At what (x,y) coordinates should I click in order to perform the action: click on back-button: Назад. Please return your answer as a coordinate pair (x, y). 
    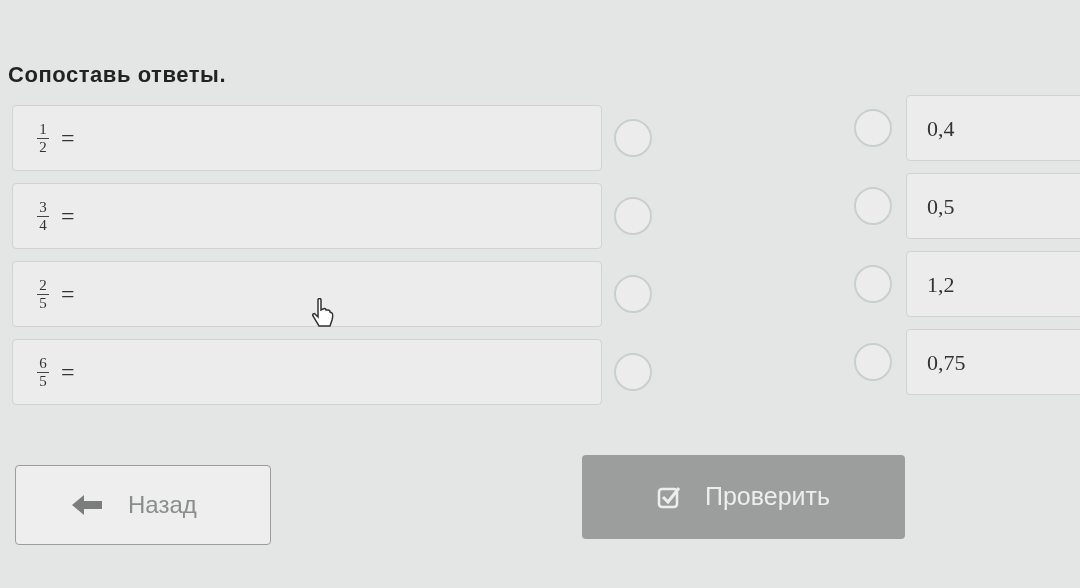
    Looking at the image, I should click on (143, 505).